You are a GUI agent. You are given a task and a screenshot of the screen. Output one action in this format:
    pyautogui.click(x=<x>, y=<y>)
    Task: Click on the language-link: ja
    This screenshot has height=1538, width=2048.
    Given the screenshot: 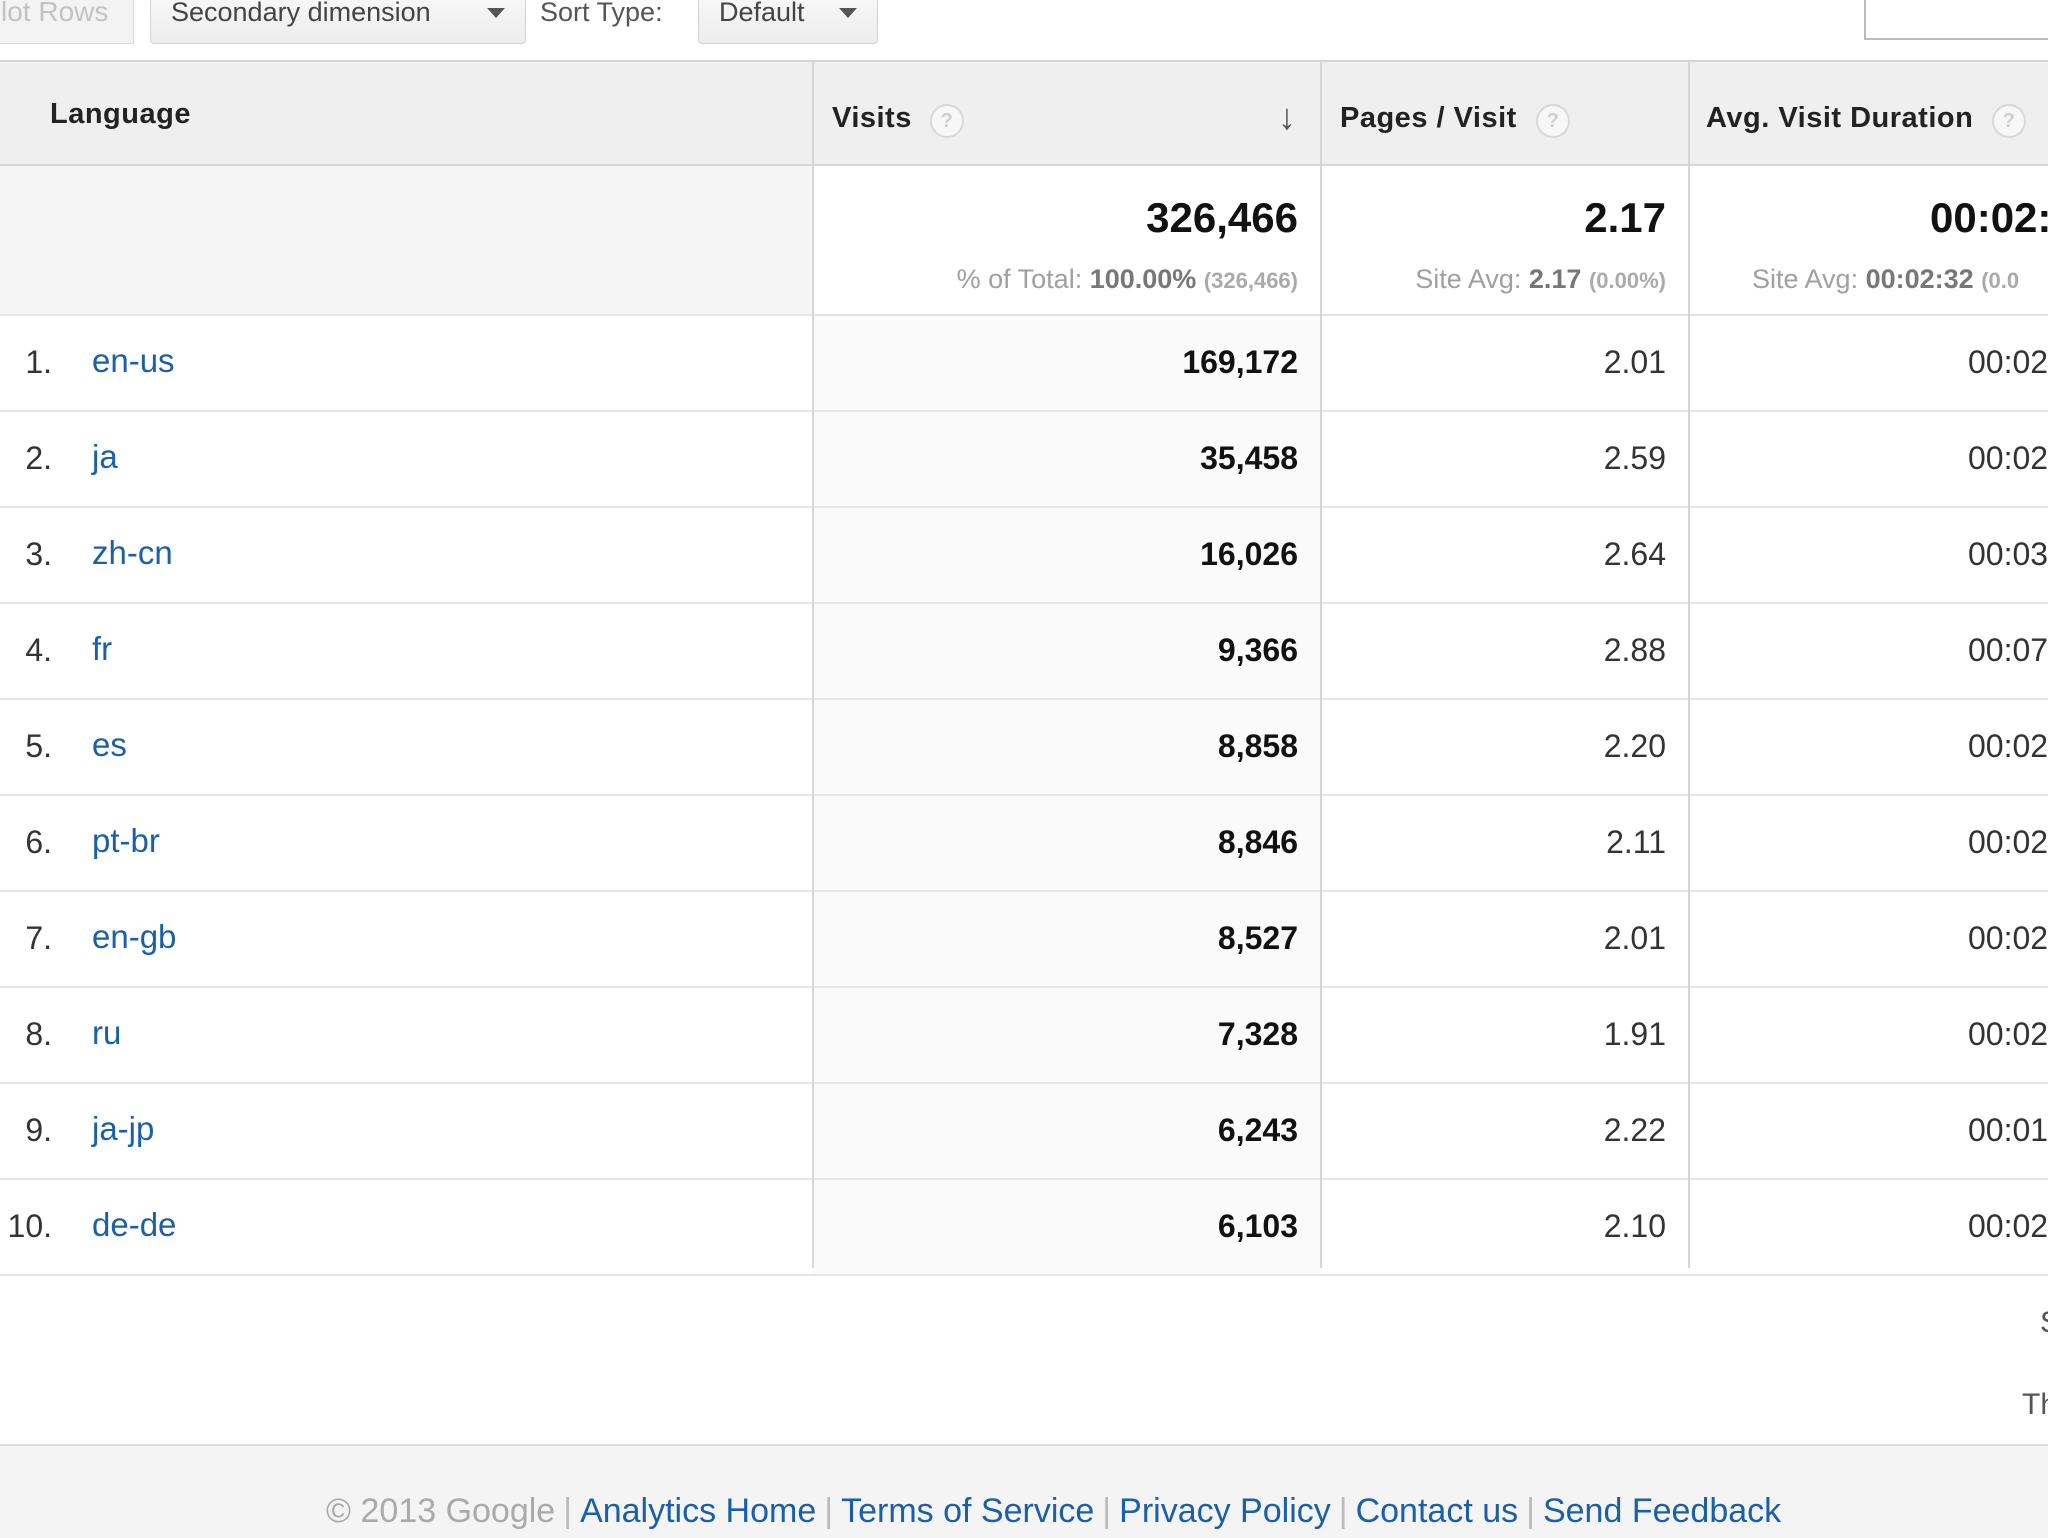 What is the action you would take?
    pyautogui.click(x=105, y=457)
    